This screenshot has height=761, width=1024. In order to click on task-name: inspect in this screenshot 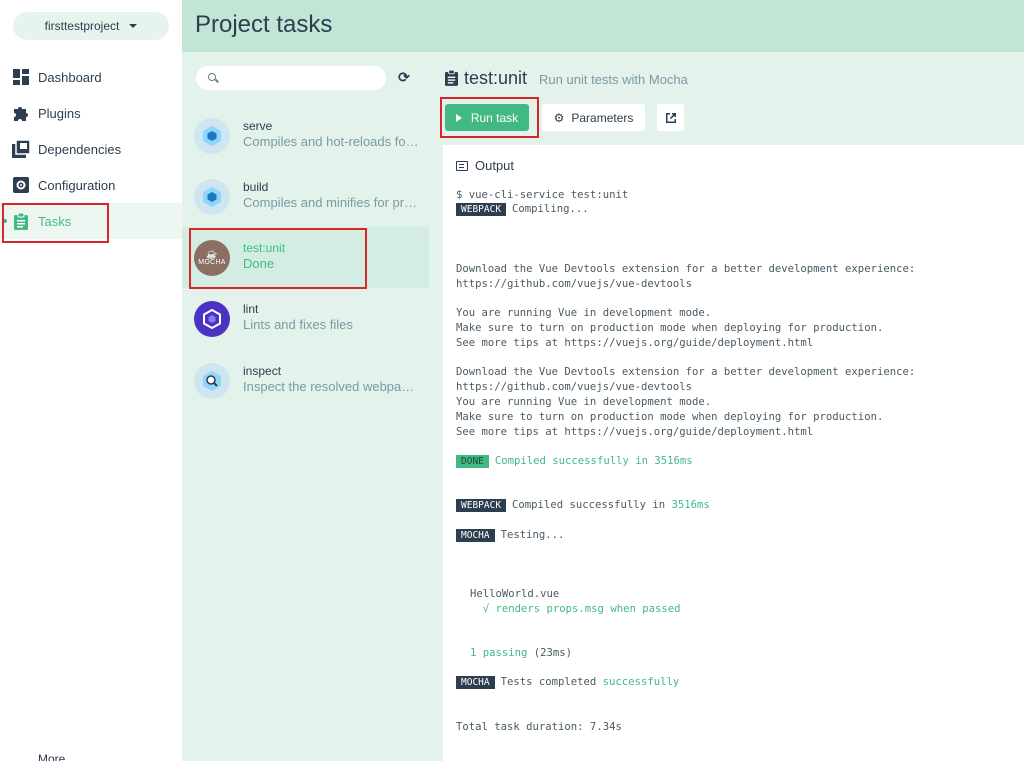, I will do `click(262, 371)`.